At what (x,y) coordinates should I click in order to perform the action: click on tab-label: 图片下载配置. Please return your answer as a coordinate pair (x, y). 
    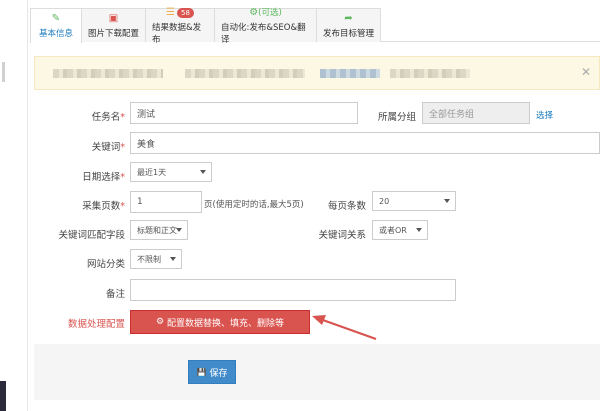
    Looking at the image, I should click on (114, 33).